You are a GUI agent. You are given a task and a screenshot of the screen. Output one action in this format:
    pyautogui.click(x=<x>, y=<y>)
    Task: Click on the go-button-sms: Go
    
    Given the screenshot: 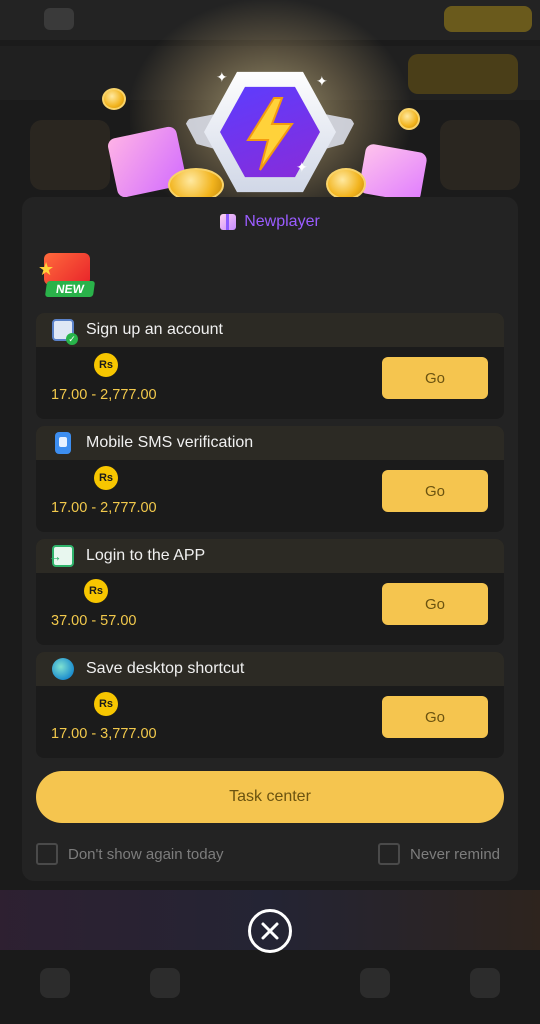 What is the action you would take?
    pyautogui.click(x=435, y=491)
    